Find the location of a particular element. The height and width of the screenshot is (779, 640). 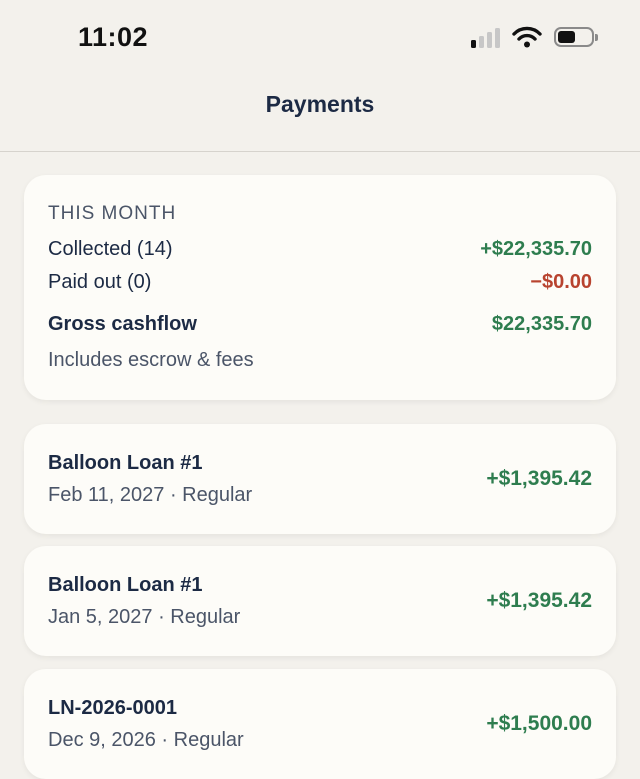

payment-amount: +$1,500.00 is located at coordinates (539, 723).